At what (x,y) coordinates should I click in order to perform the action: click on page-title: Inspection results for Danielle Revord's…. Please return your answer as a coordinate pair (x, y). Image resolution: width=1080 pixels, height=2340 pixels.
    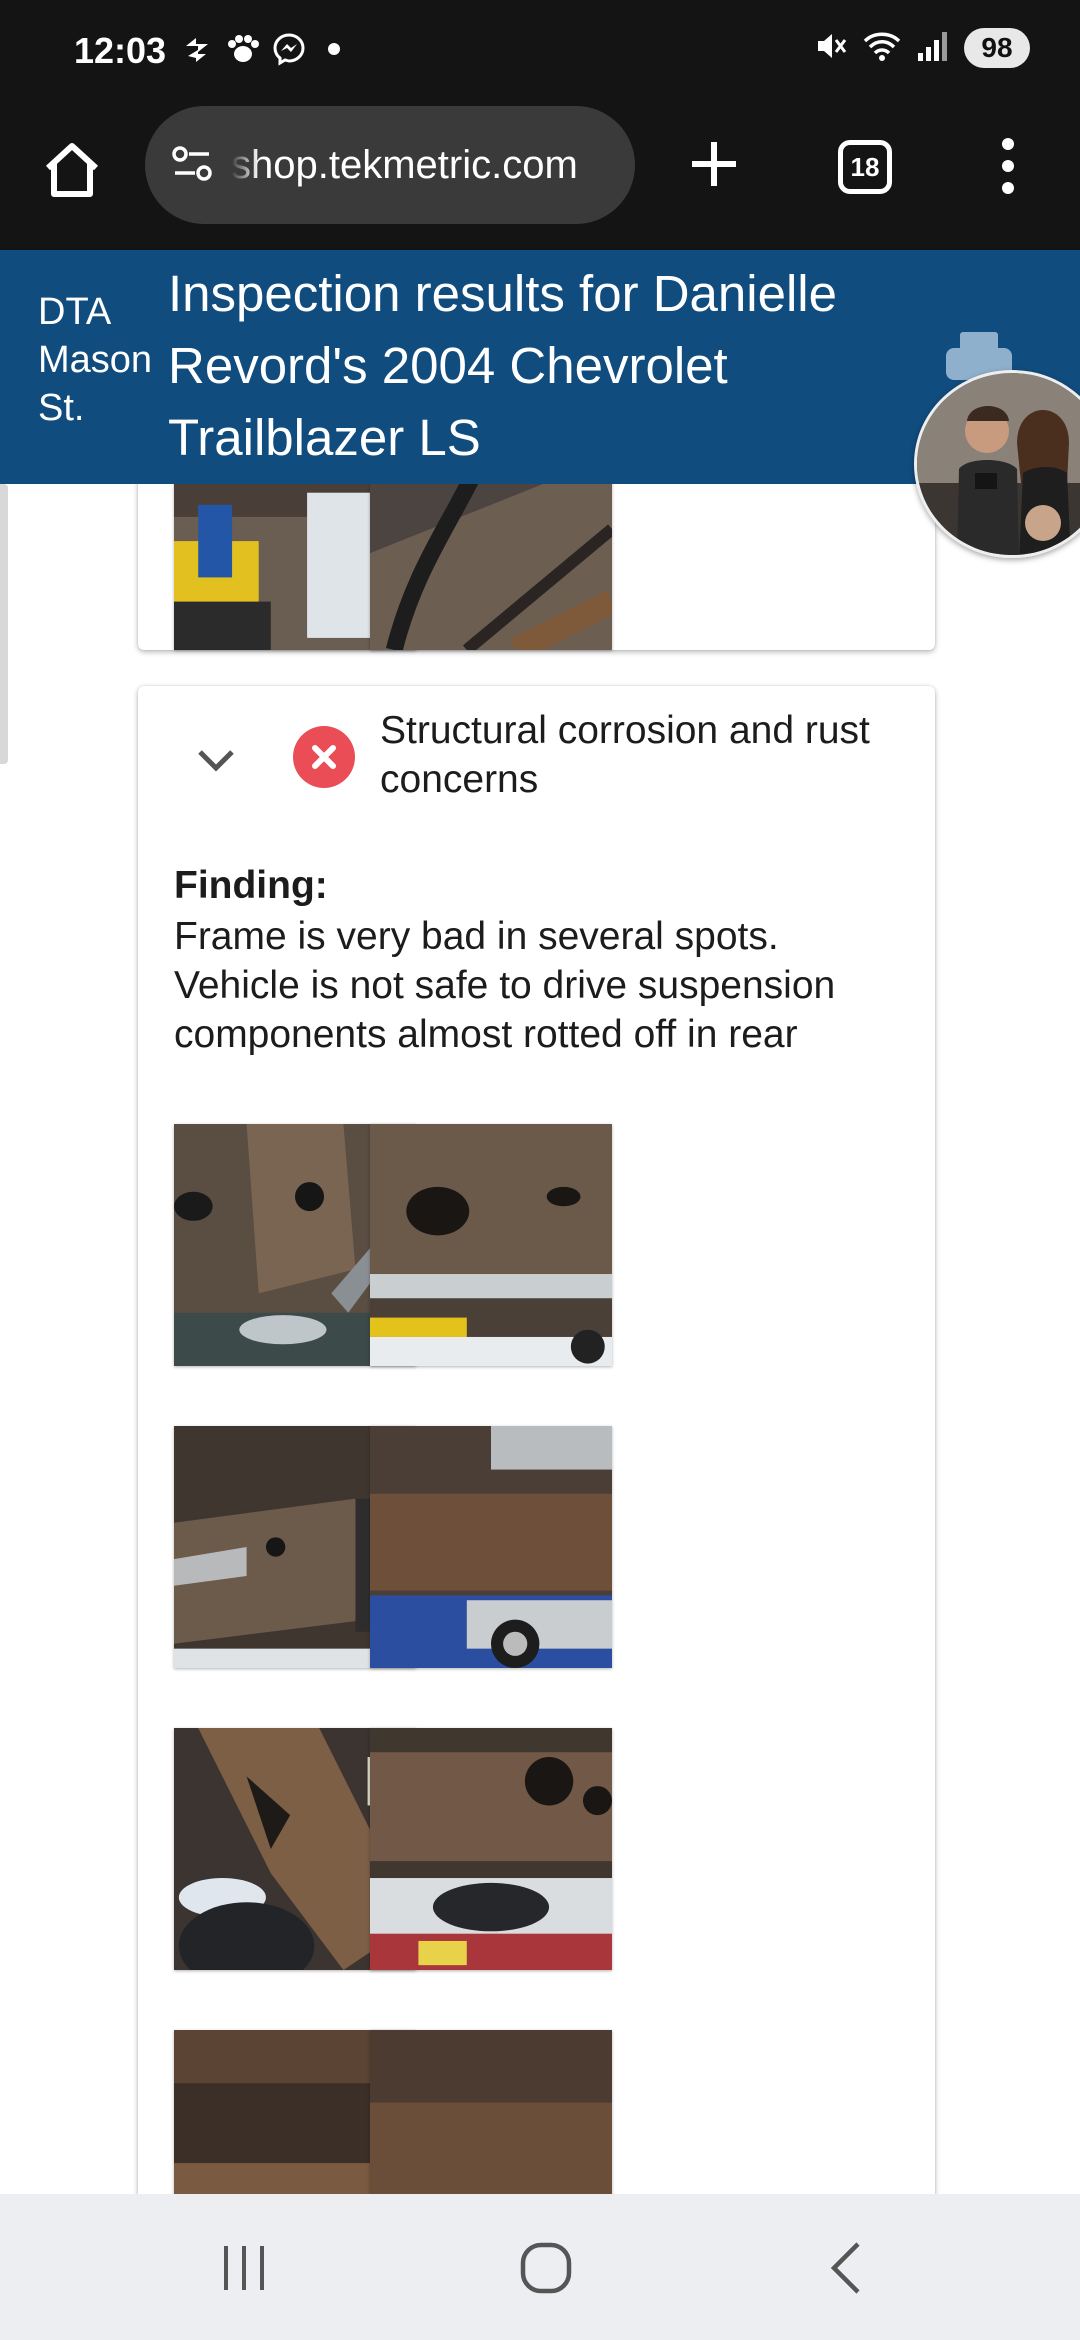
    Looking at the image, I should click on (503, 365).